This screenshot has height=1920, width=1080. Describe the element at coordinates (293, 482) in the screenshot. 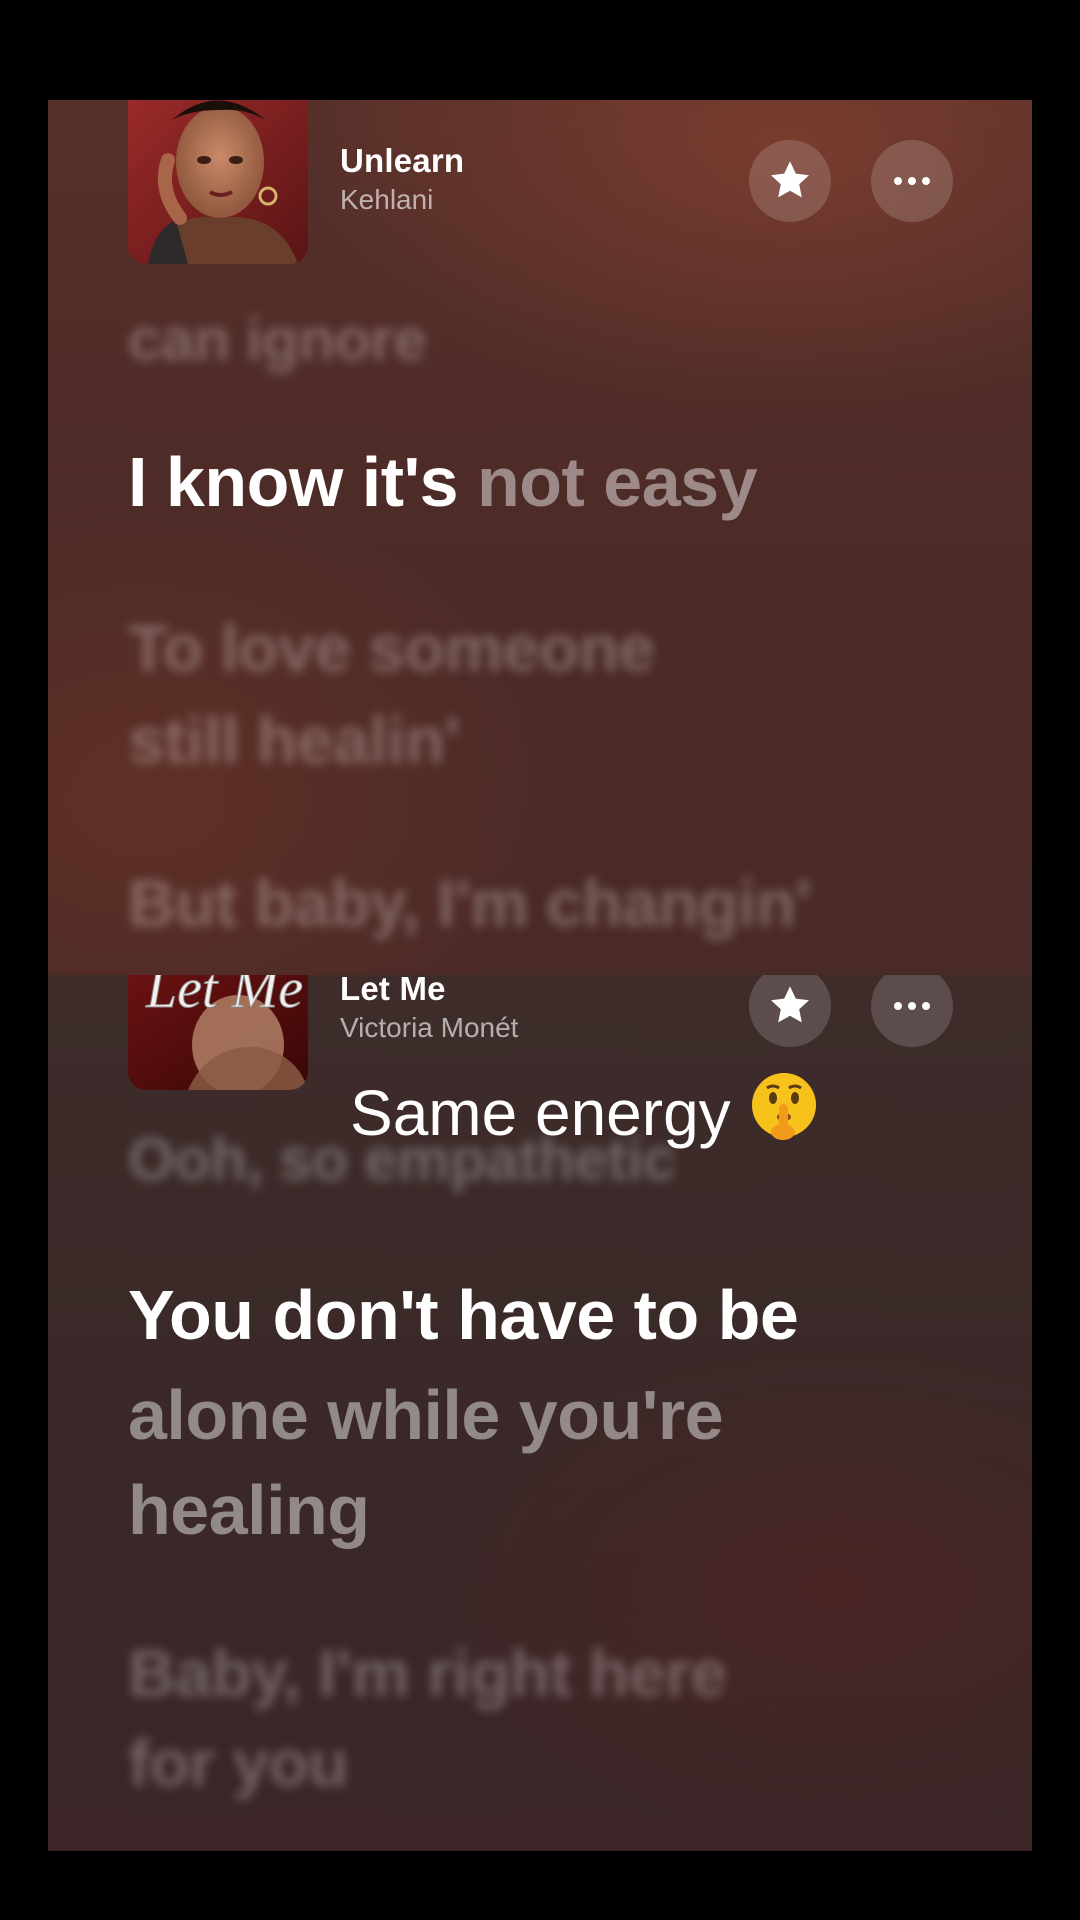

I see `lyric-sung-portion: I know it's` at that location.